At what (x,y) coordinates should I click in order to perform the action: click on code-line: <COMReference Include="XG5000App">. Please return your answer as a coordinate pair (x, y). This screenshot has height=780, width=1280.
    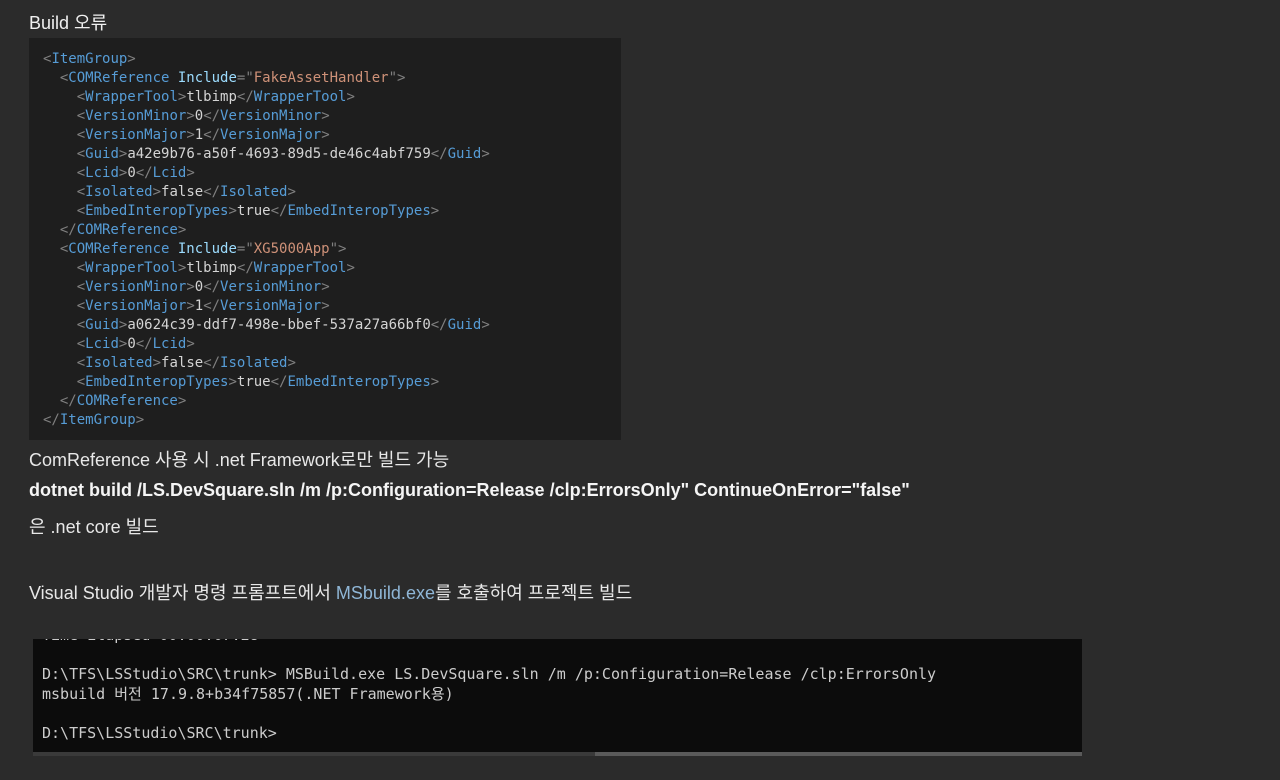
    Looking at the image, I should click on (266, 249).